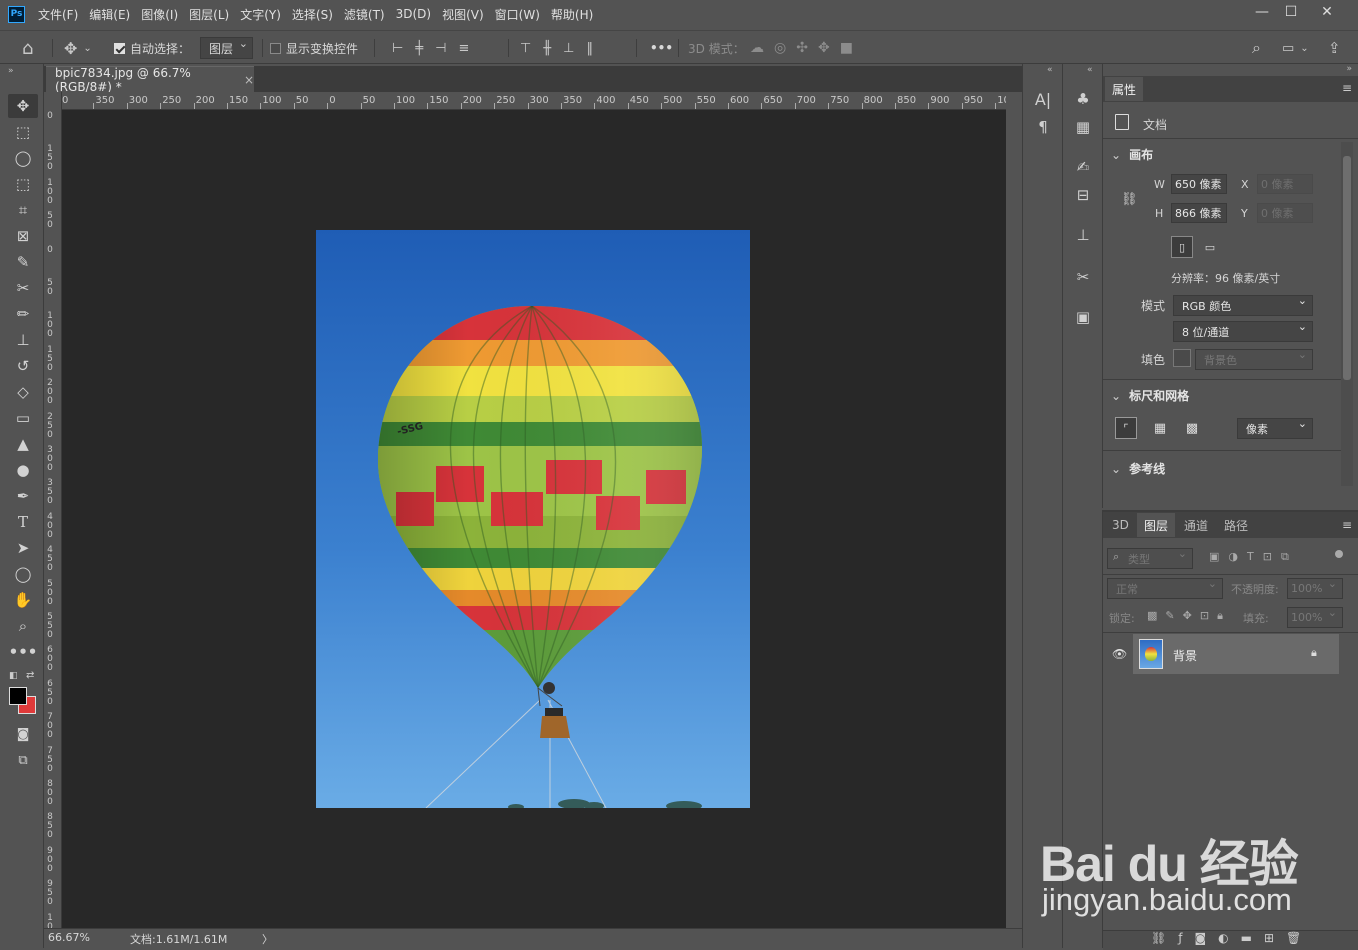 This screenshot has height=950, width=1358. Describe the element at coordinates (1083, 235) in the screenshot. I see `clone-source-icon: ⊥` at that location.